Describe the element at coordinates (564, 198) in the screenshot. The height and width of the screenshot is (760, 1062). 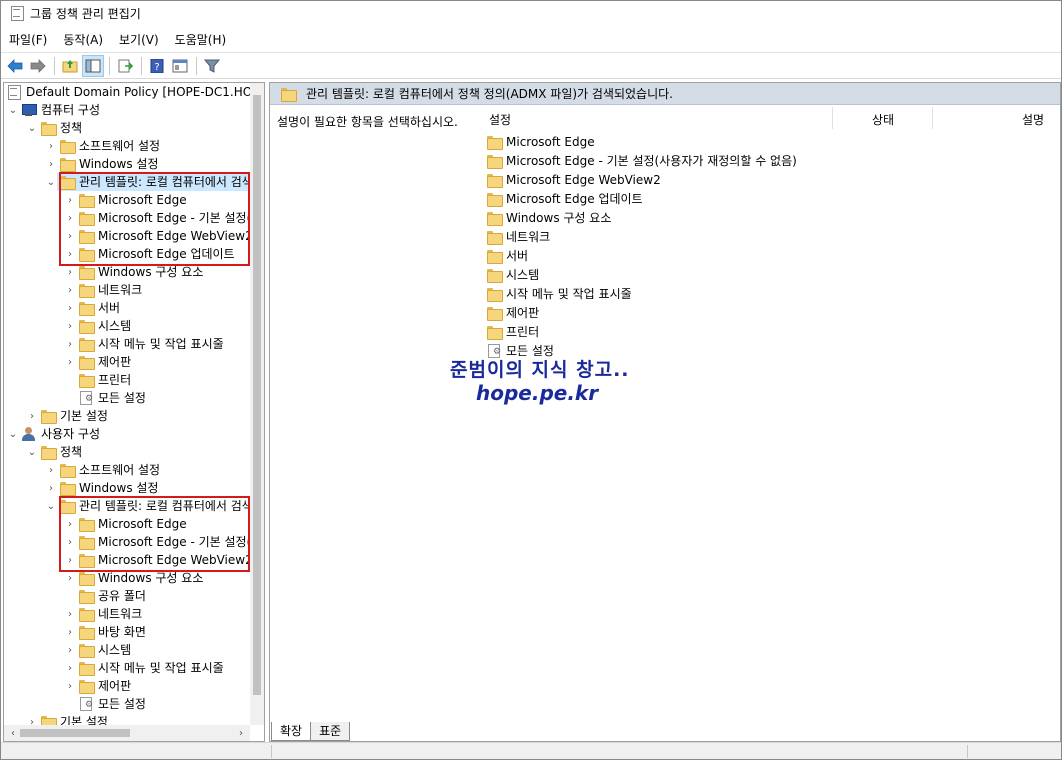
I see `list-item: Microsoft Edge 업데이트` at that location.